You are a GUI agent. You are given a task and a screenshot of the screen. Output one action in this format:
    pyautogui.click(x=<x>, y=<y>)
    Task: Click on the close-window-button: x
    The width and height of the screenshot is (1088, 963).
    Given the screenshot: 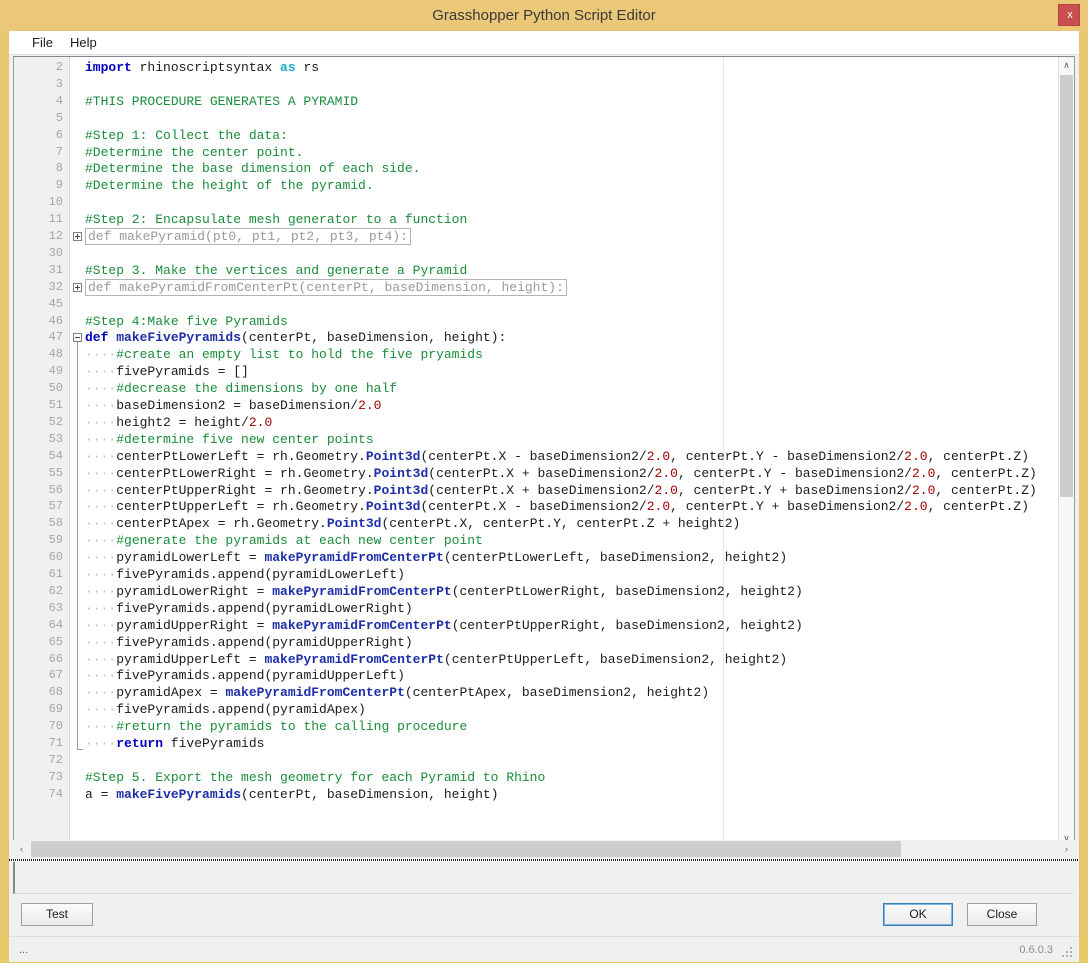 What is the action you would take?
    pyautogui.click(x=1069, y=15)
    